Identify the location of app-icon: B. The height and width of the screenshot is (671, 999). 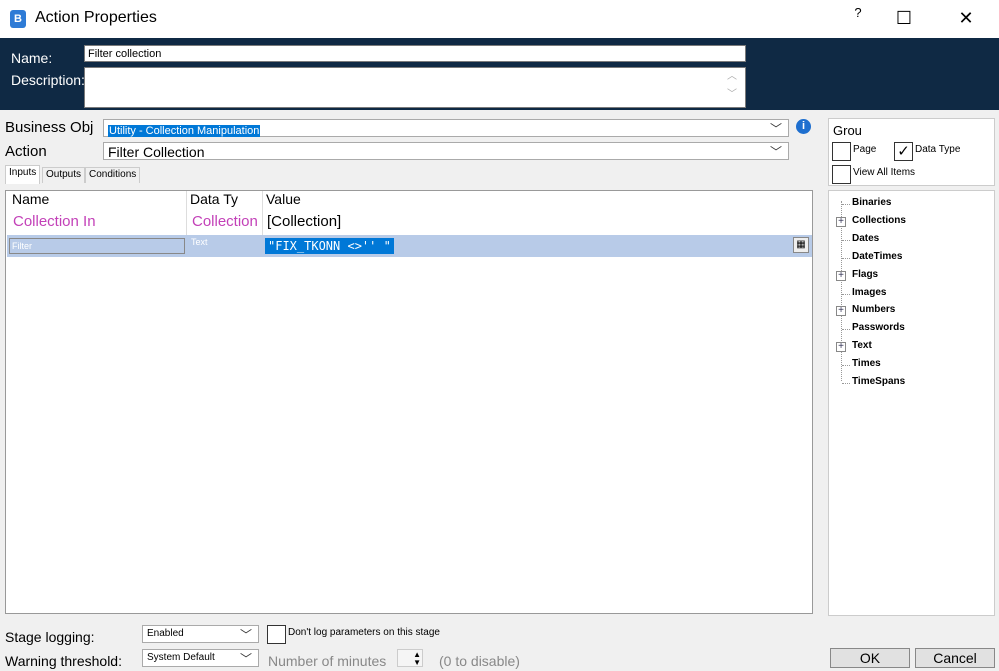
(18, 19).